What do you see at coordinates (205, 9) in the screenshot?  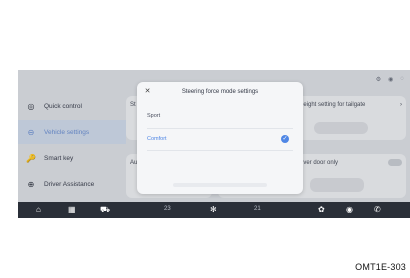 I see `top-band` at bounding box center [205, 9].